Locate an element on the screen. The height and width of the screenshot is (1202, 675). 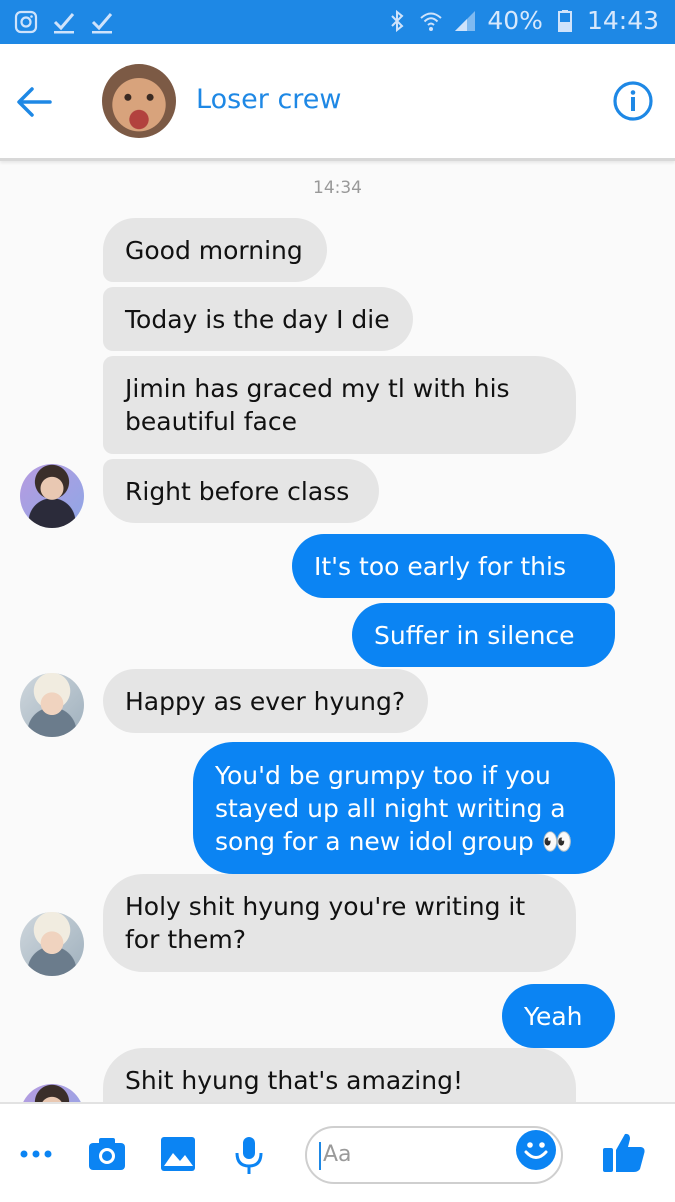
text-caret is located at coordinates (320, 1156).